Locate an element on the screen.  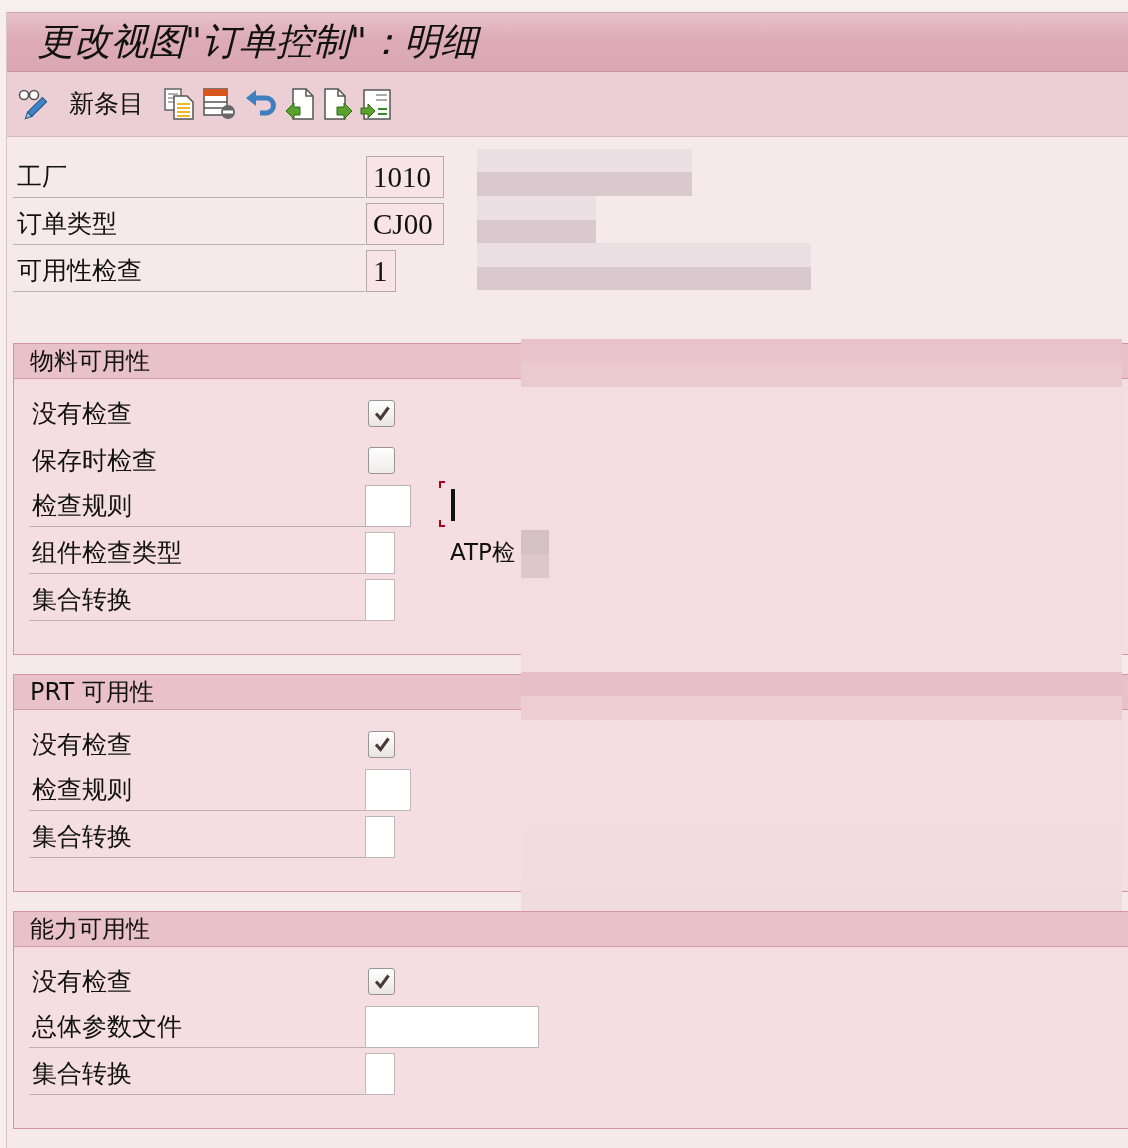
field-label: 订单类型 is located at coordinates (189, 223).